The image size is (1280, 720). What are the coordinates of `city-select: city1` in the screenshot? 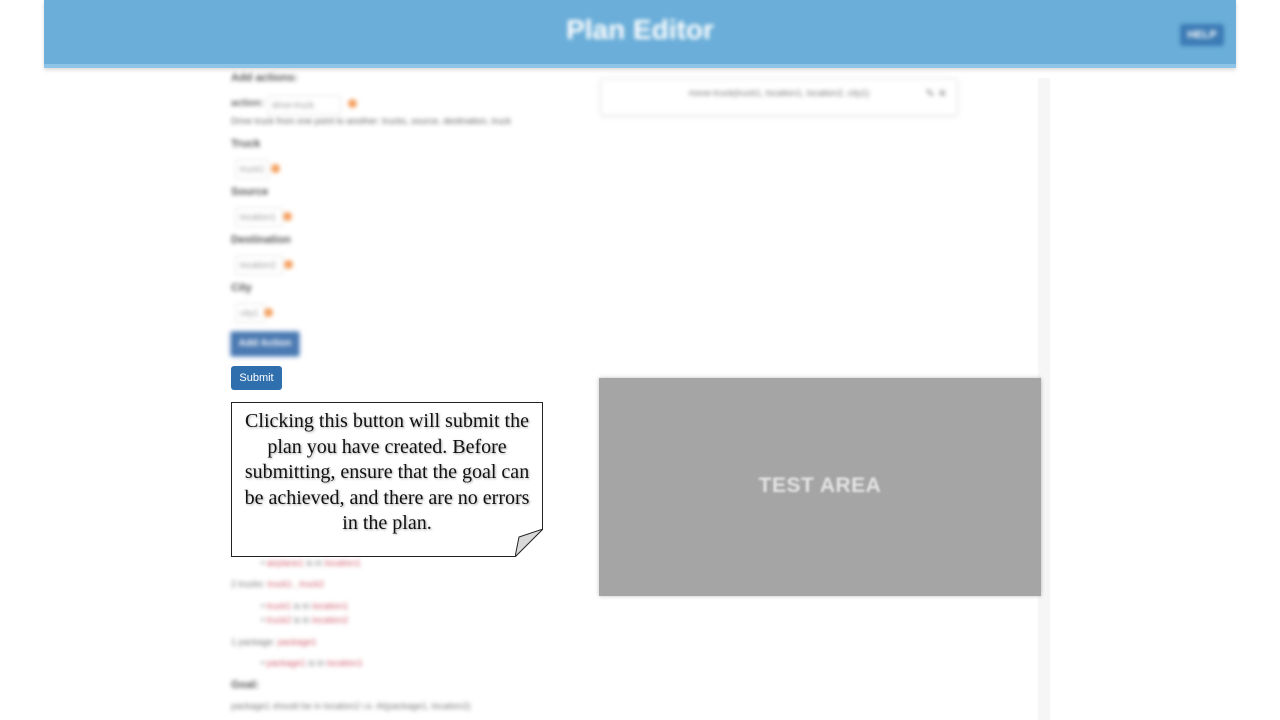 It's located at (250, 313).